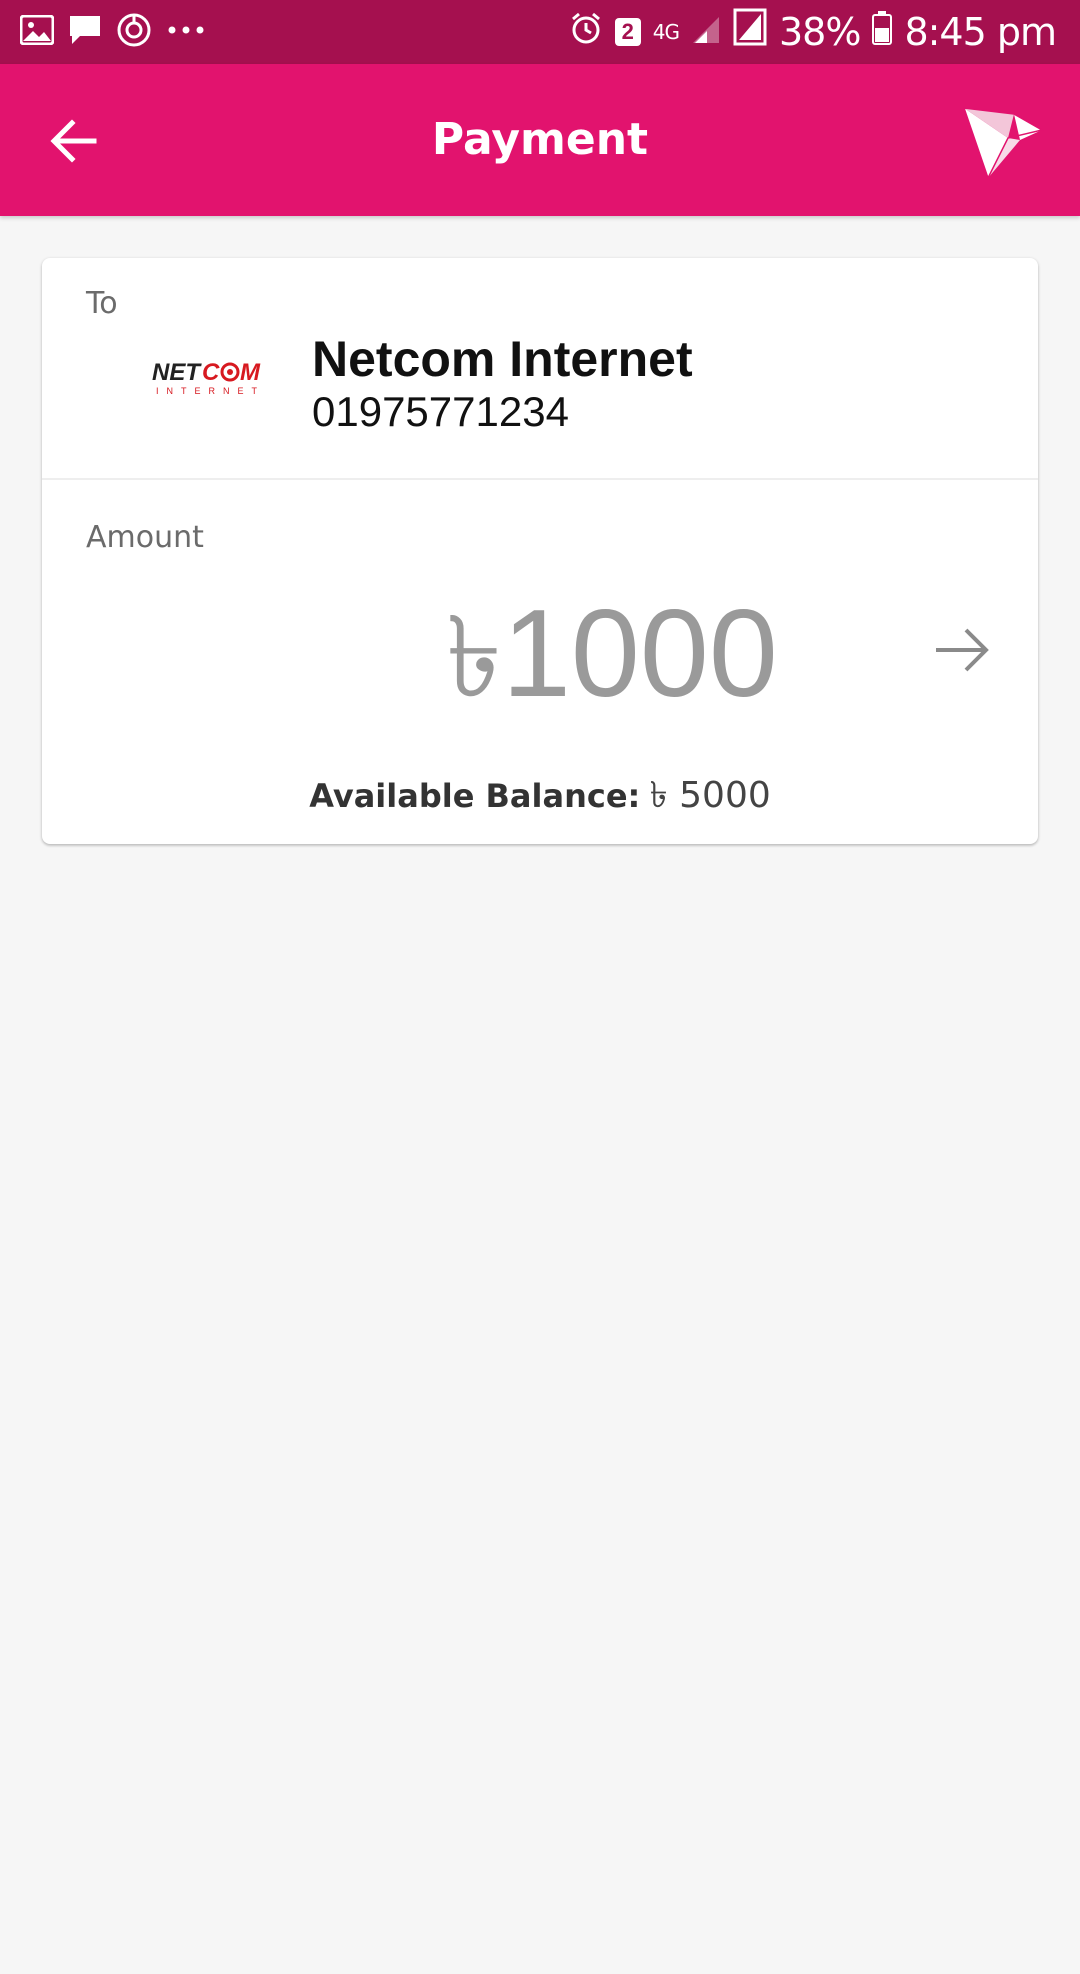 The image size is (1080, 1974). Describe the element at coordinates (639, 654) in the screenshot. I see `amount-value: 1000` at that location.